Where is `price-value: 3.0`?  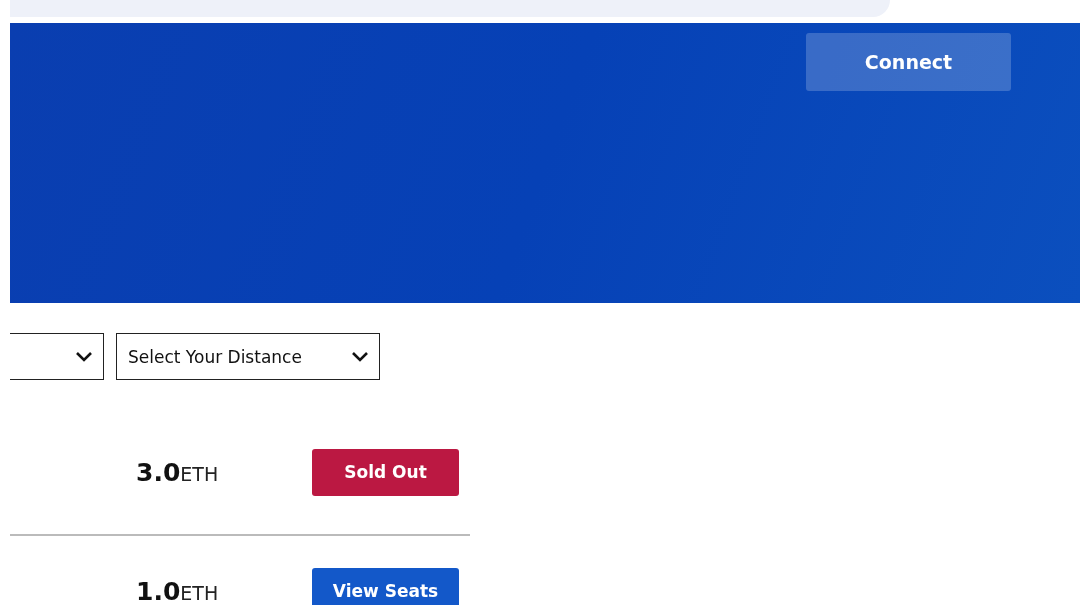 price-value: 3.0 is located at coordinates (158, 472).